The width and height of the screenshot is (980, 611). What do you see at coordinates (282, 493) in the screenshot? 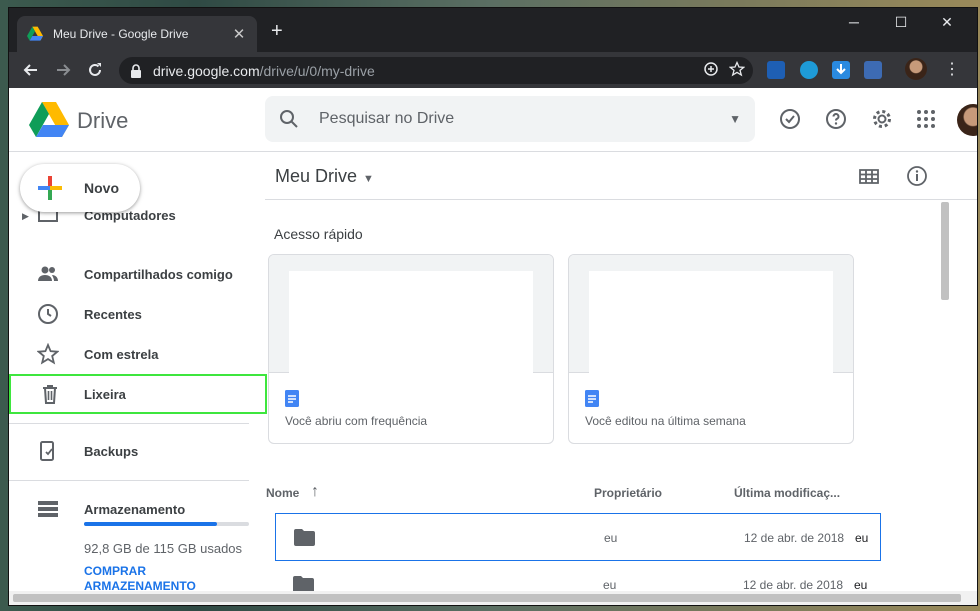
I see `column-name: Nome` at bounding box center [282, 493].